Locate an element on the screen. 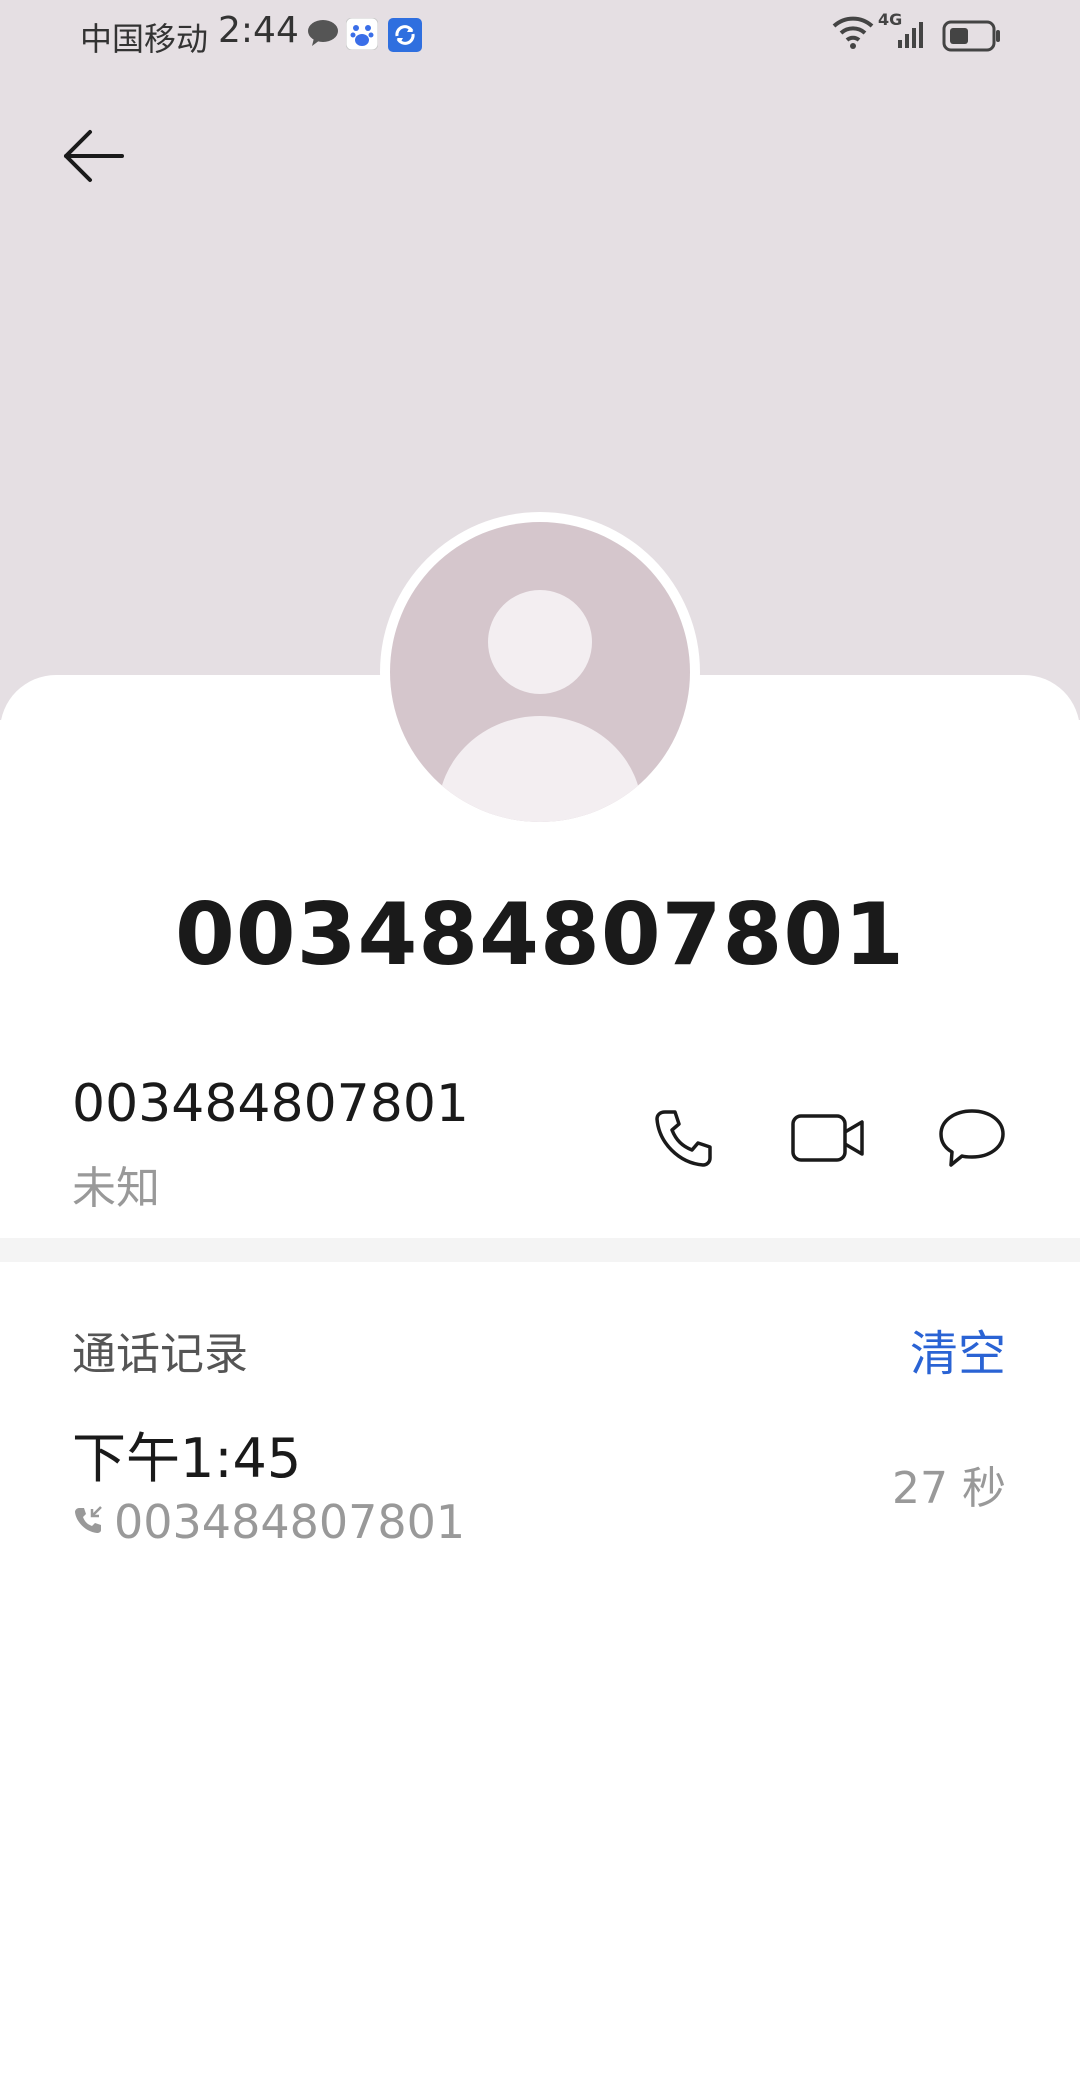 This screenshot has width=1080, height=2082. wifi-icon is located at coordinates (853, 34).